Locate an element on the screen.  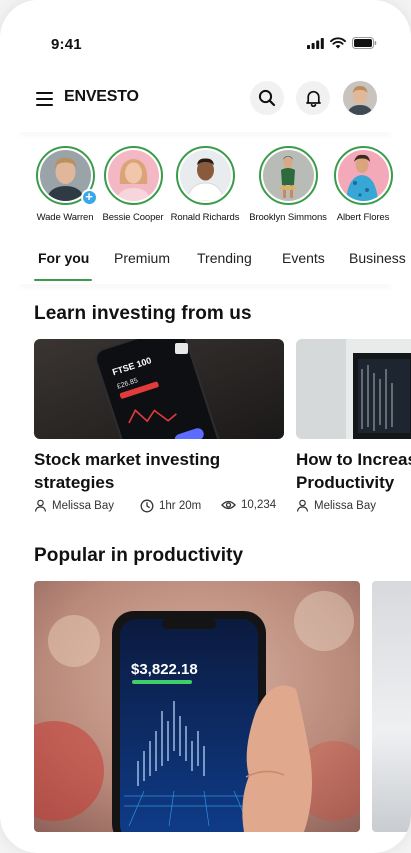
story-item: Ronald Richards is located at coordinates (205, 184).